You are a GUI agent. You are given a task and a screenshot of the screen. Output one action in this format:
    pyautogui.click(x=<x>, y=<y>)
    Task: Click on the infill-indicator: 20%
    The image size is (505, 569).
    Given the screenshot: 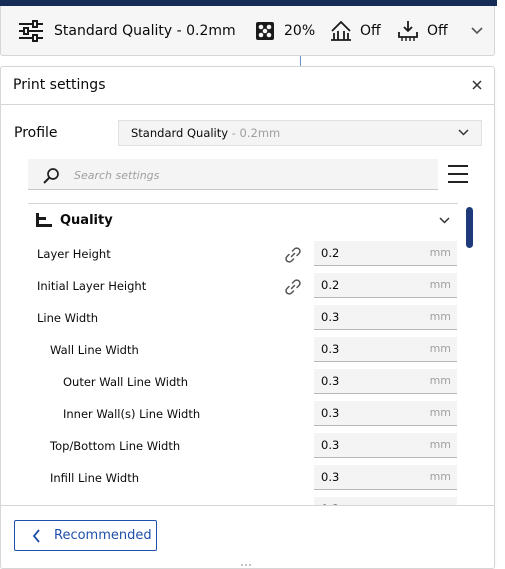 What is the action you would take?
    pyautogui.click(x=285, y=31)
    